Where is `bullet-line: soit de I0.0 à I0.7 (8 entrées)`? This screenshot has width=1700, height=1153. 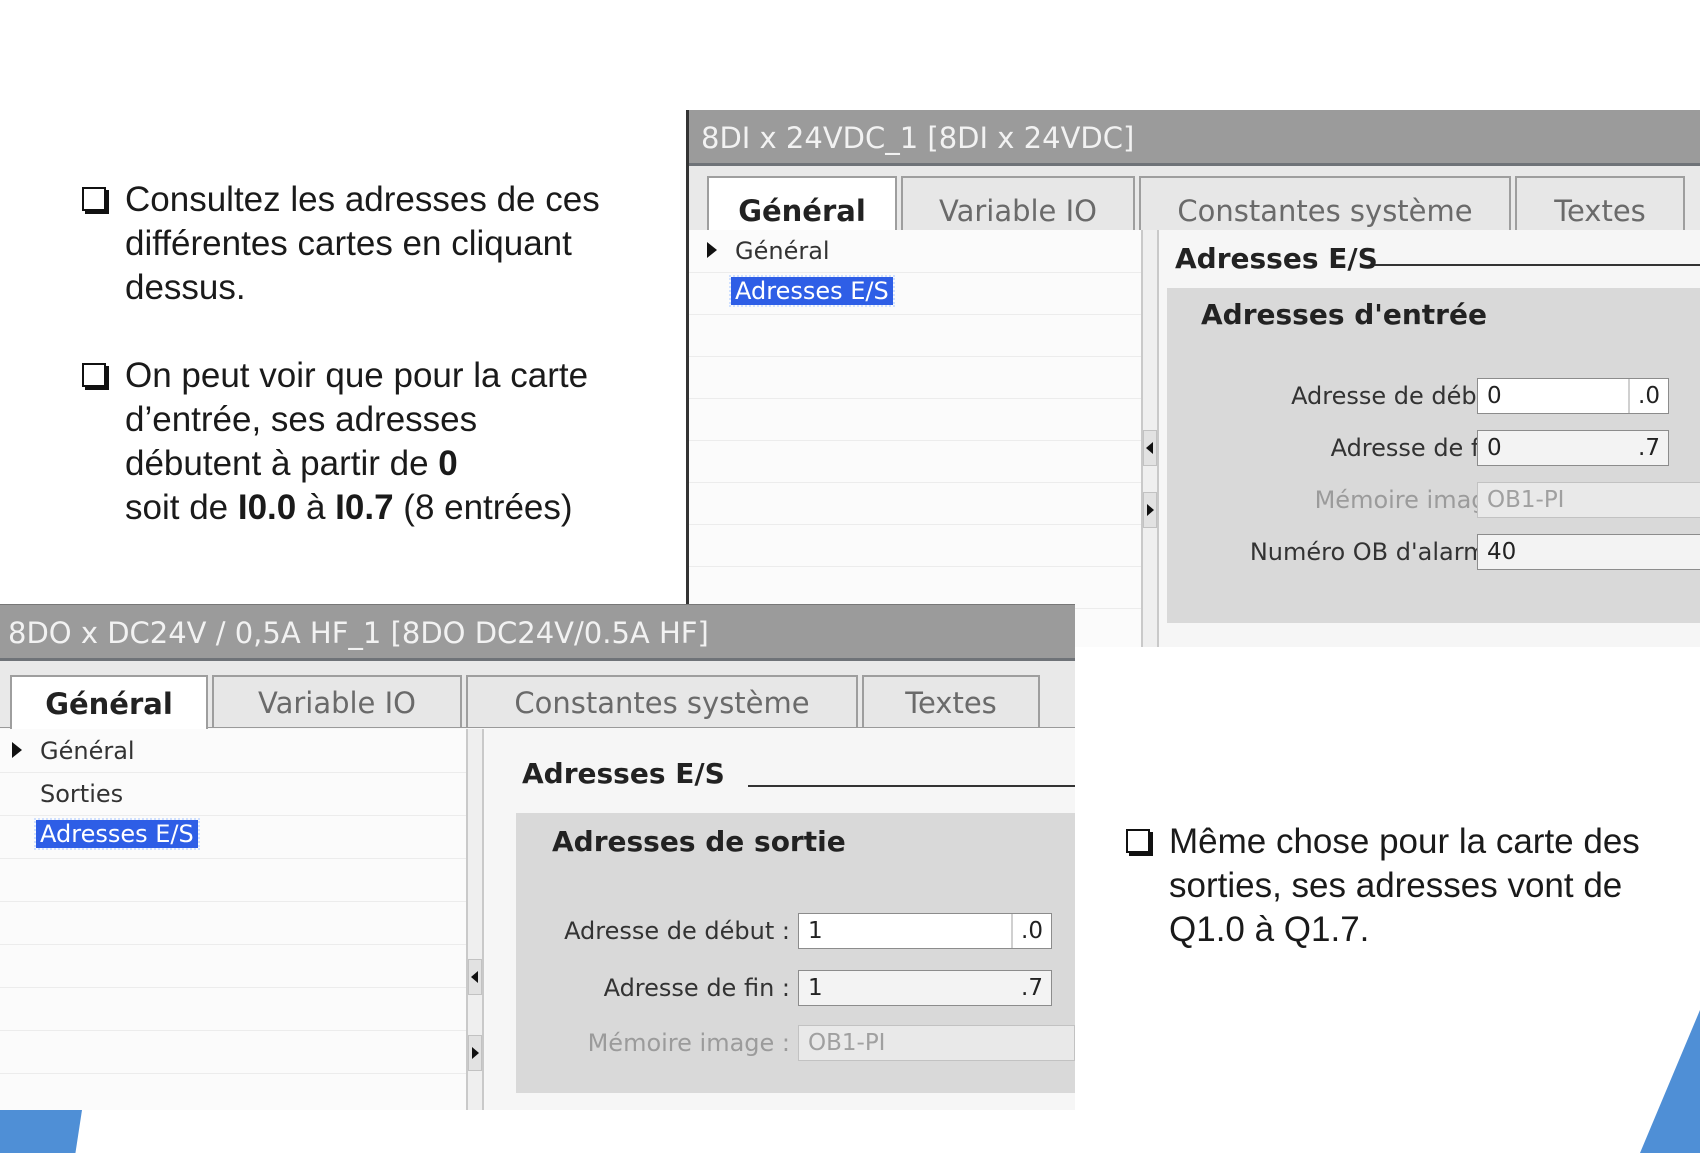
bullet-line: soit de I0.0 à I0.7 (8 entrées) is located at coordinates (403, 508).